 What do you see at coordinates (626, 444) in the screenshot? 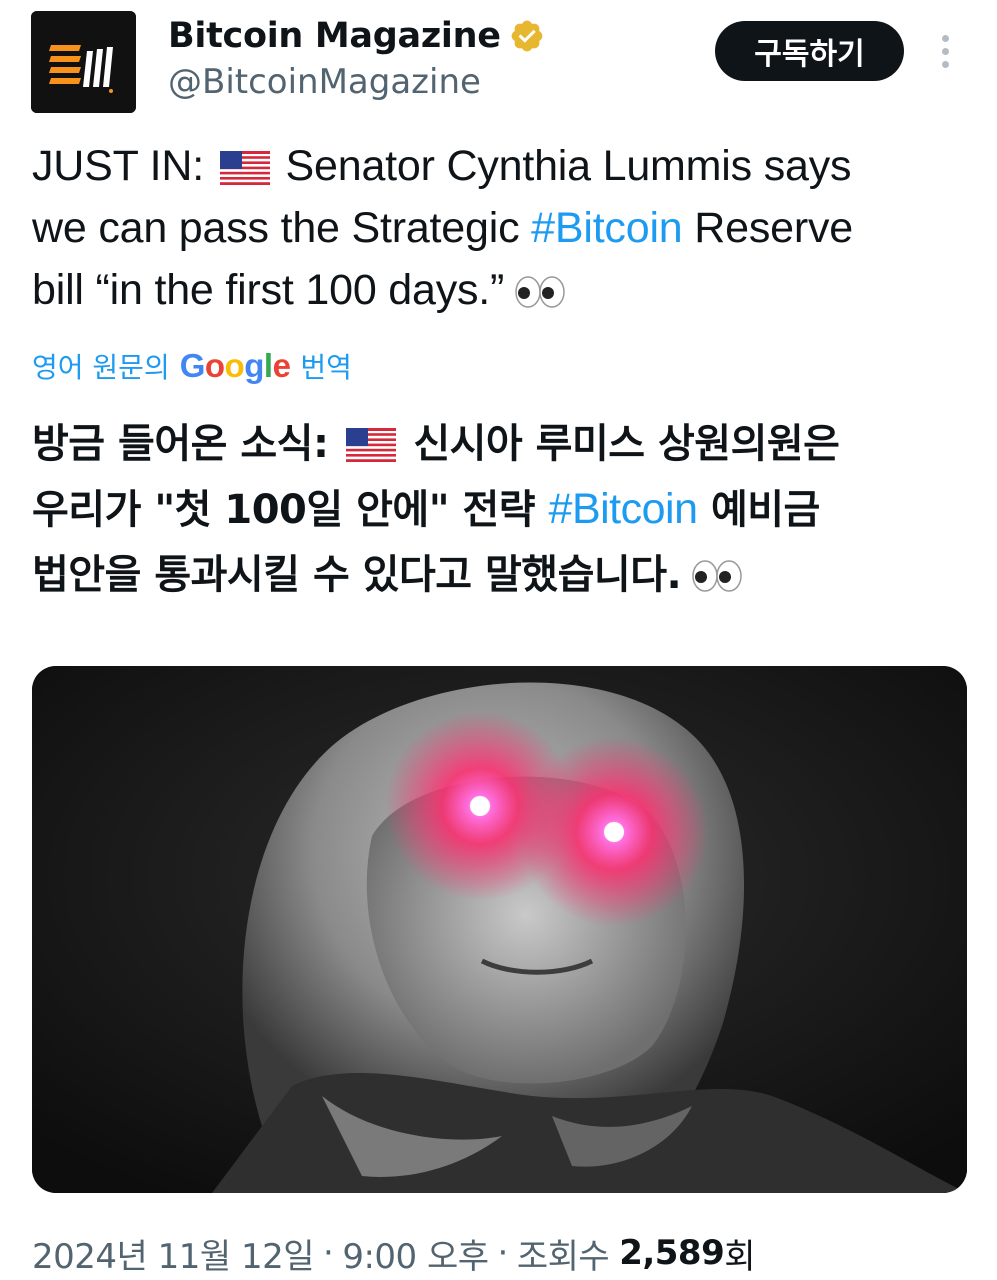
I see `translation-line-1-suffix: 신시아 루미스 상원의원은` at bounding box center [626, 444].